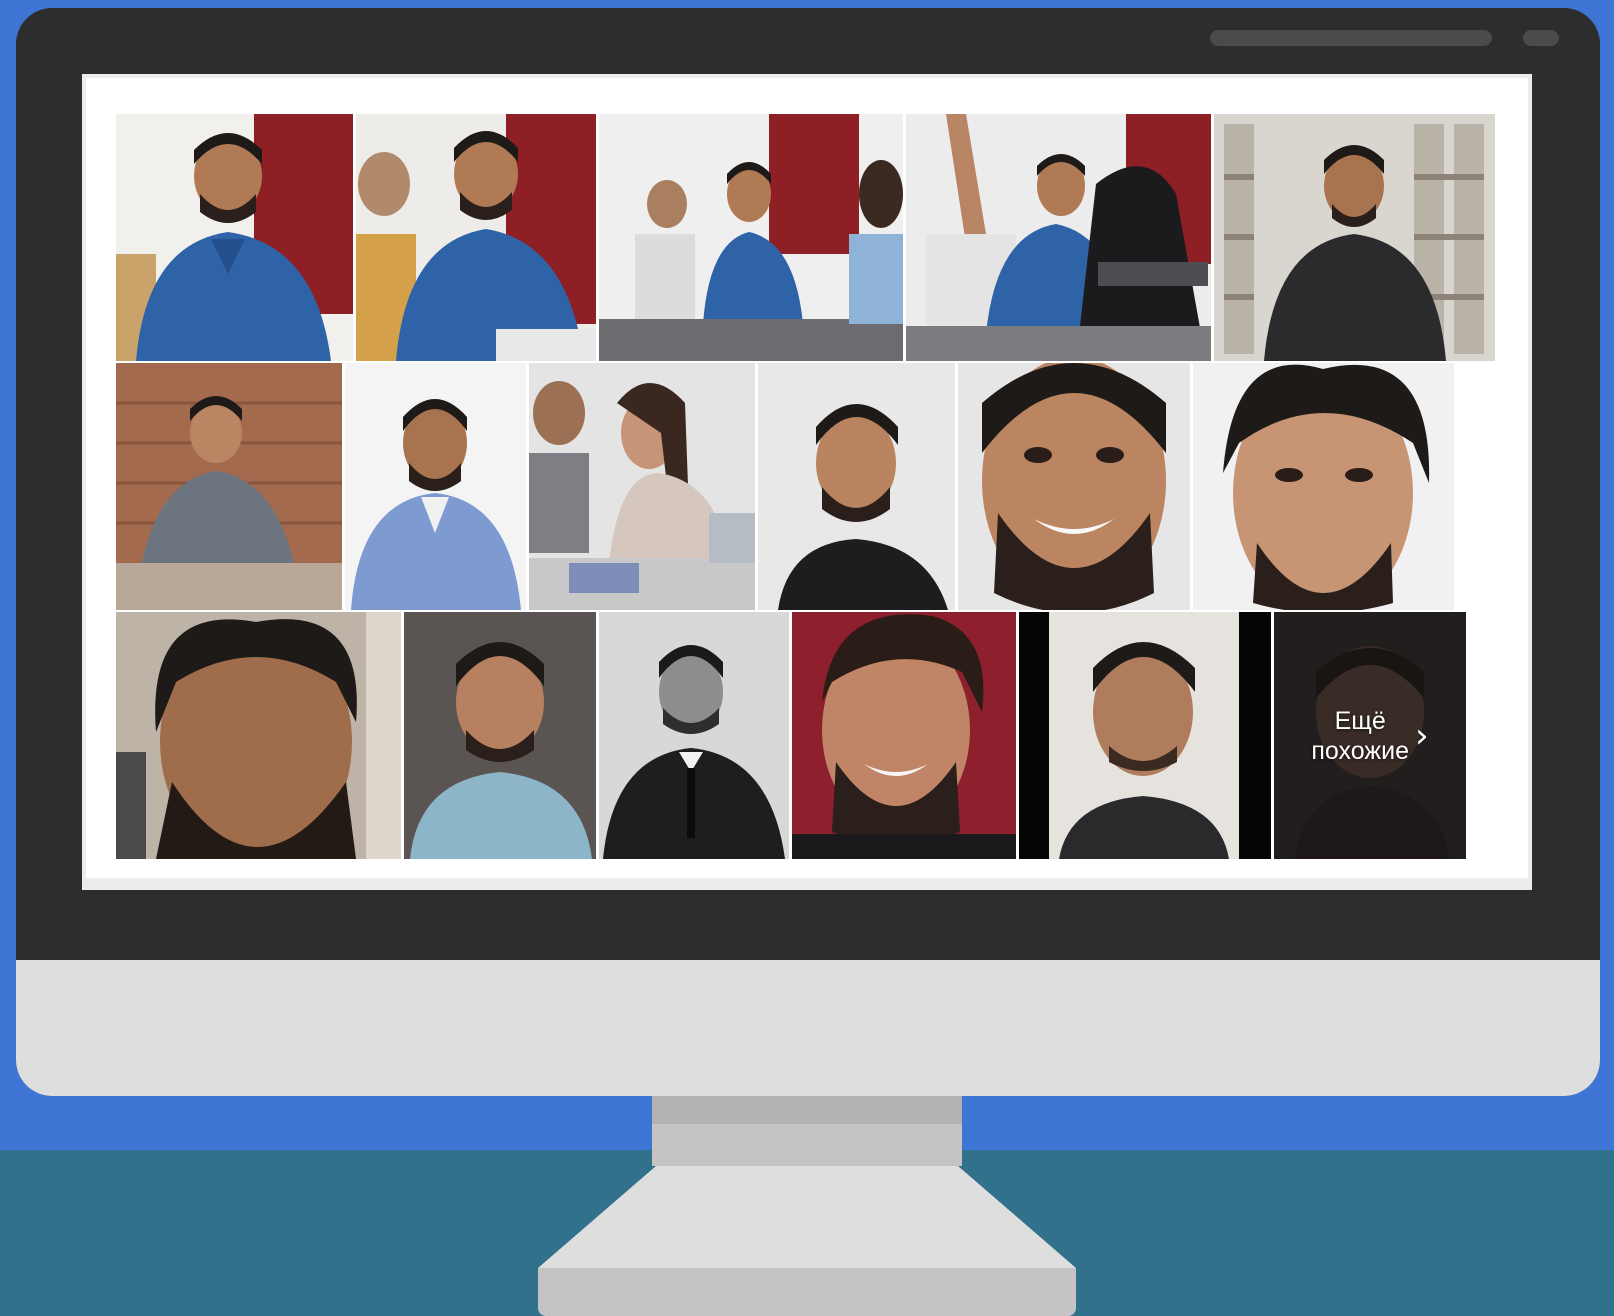 The height and width of the screenshot is (1316, 1614). Describe the element at coordinates (1422, 735) in the screenshot. I see `chevron-right-icon: ›` at that location.